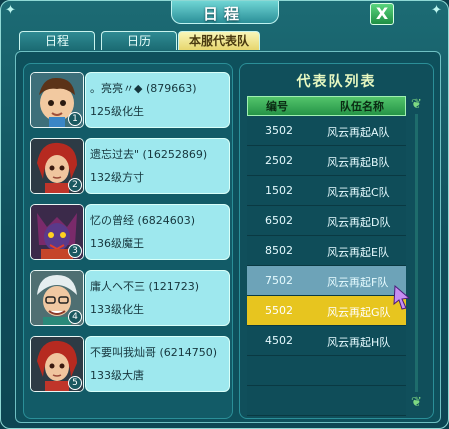 This screenshot has height=429, width=449. I want to click on member-name: 遗忘过去" (16252869), so click(149, 154).